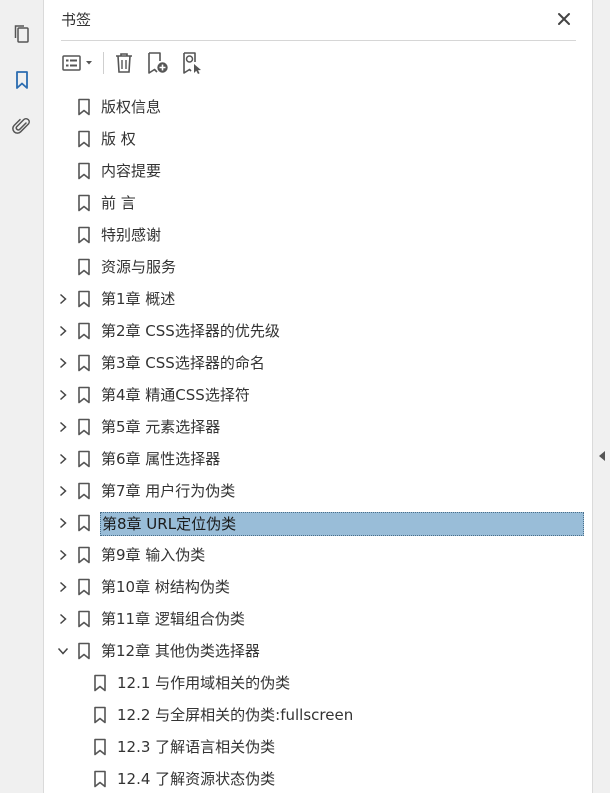 This screenshot has width=610, height=793. Describe the element at coordinates (63, 651) in the screenshot. I see `chevron-down-icon` at that location.